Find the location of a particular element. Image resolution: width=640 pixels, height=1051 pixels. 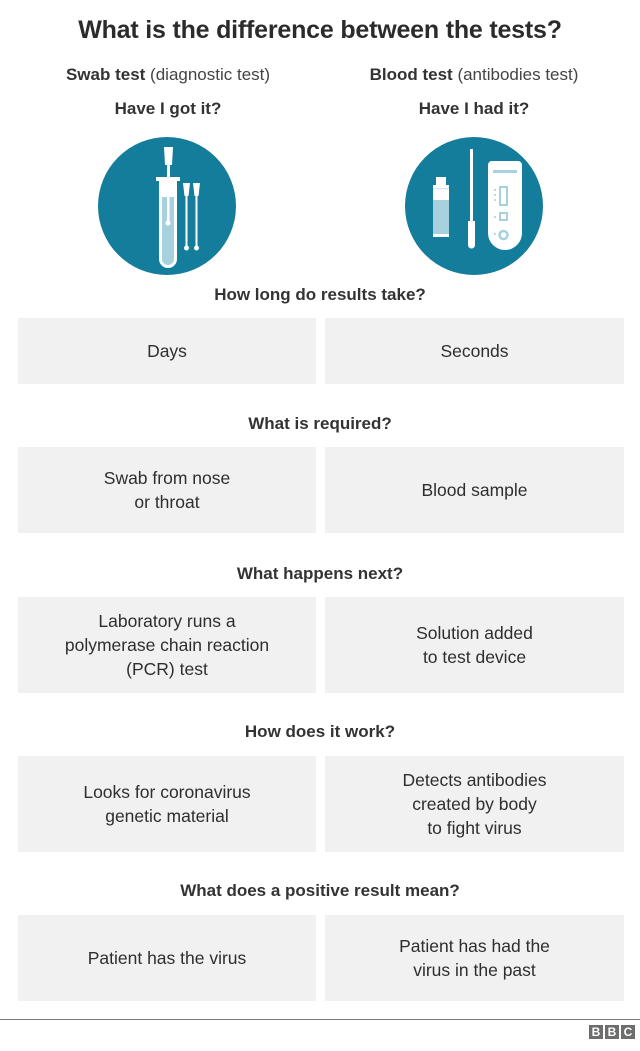

blood-next-steps-cell: Solution added to test device is located at coordinates (474, 645).